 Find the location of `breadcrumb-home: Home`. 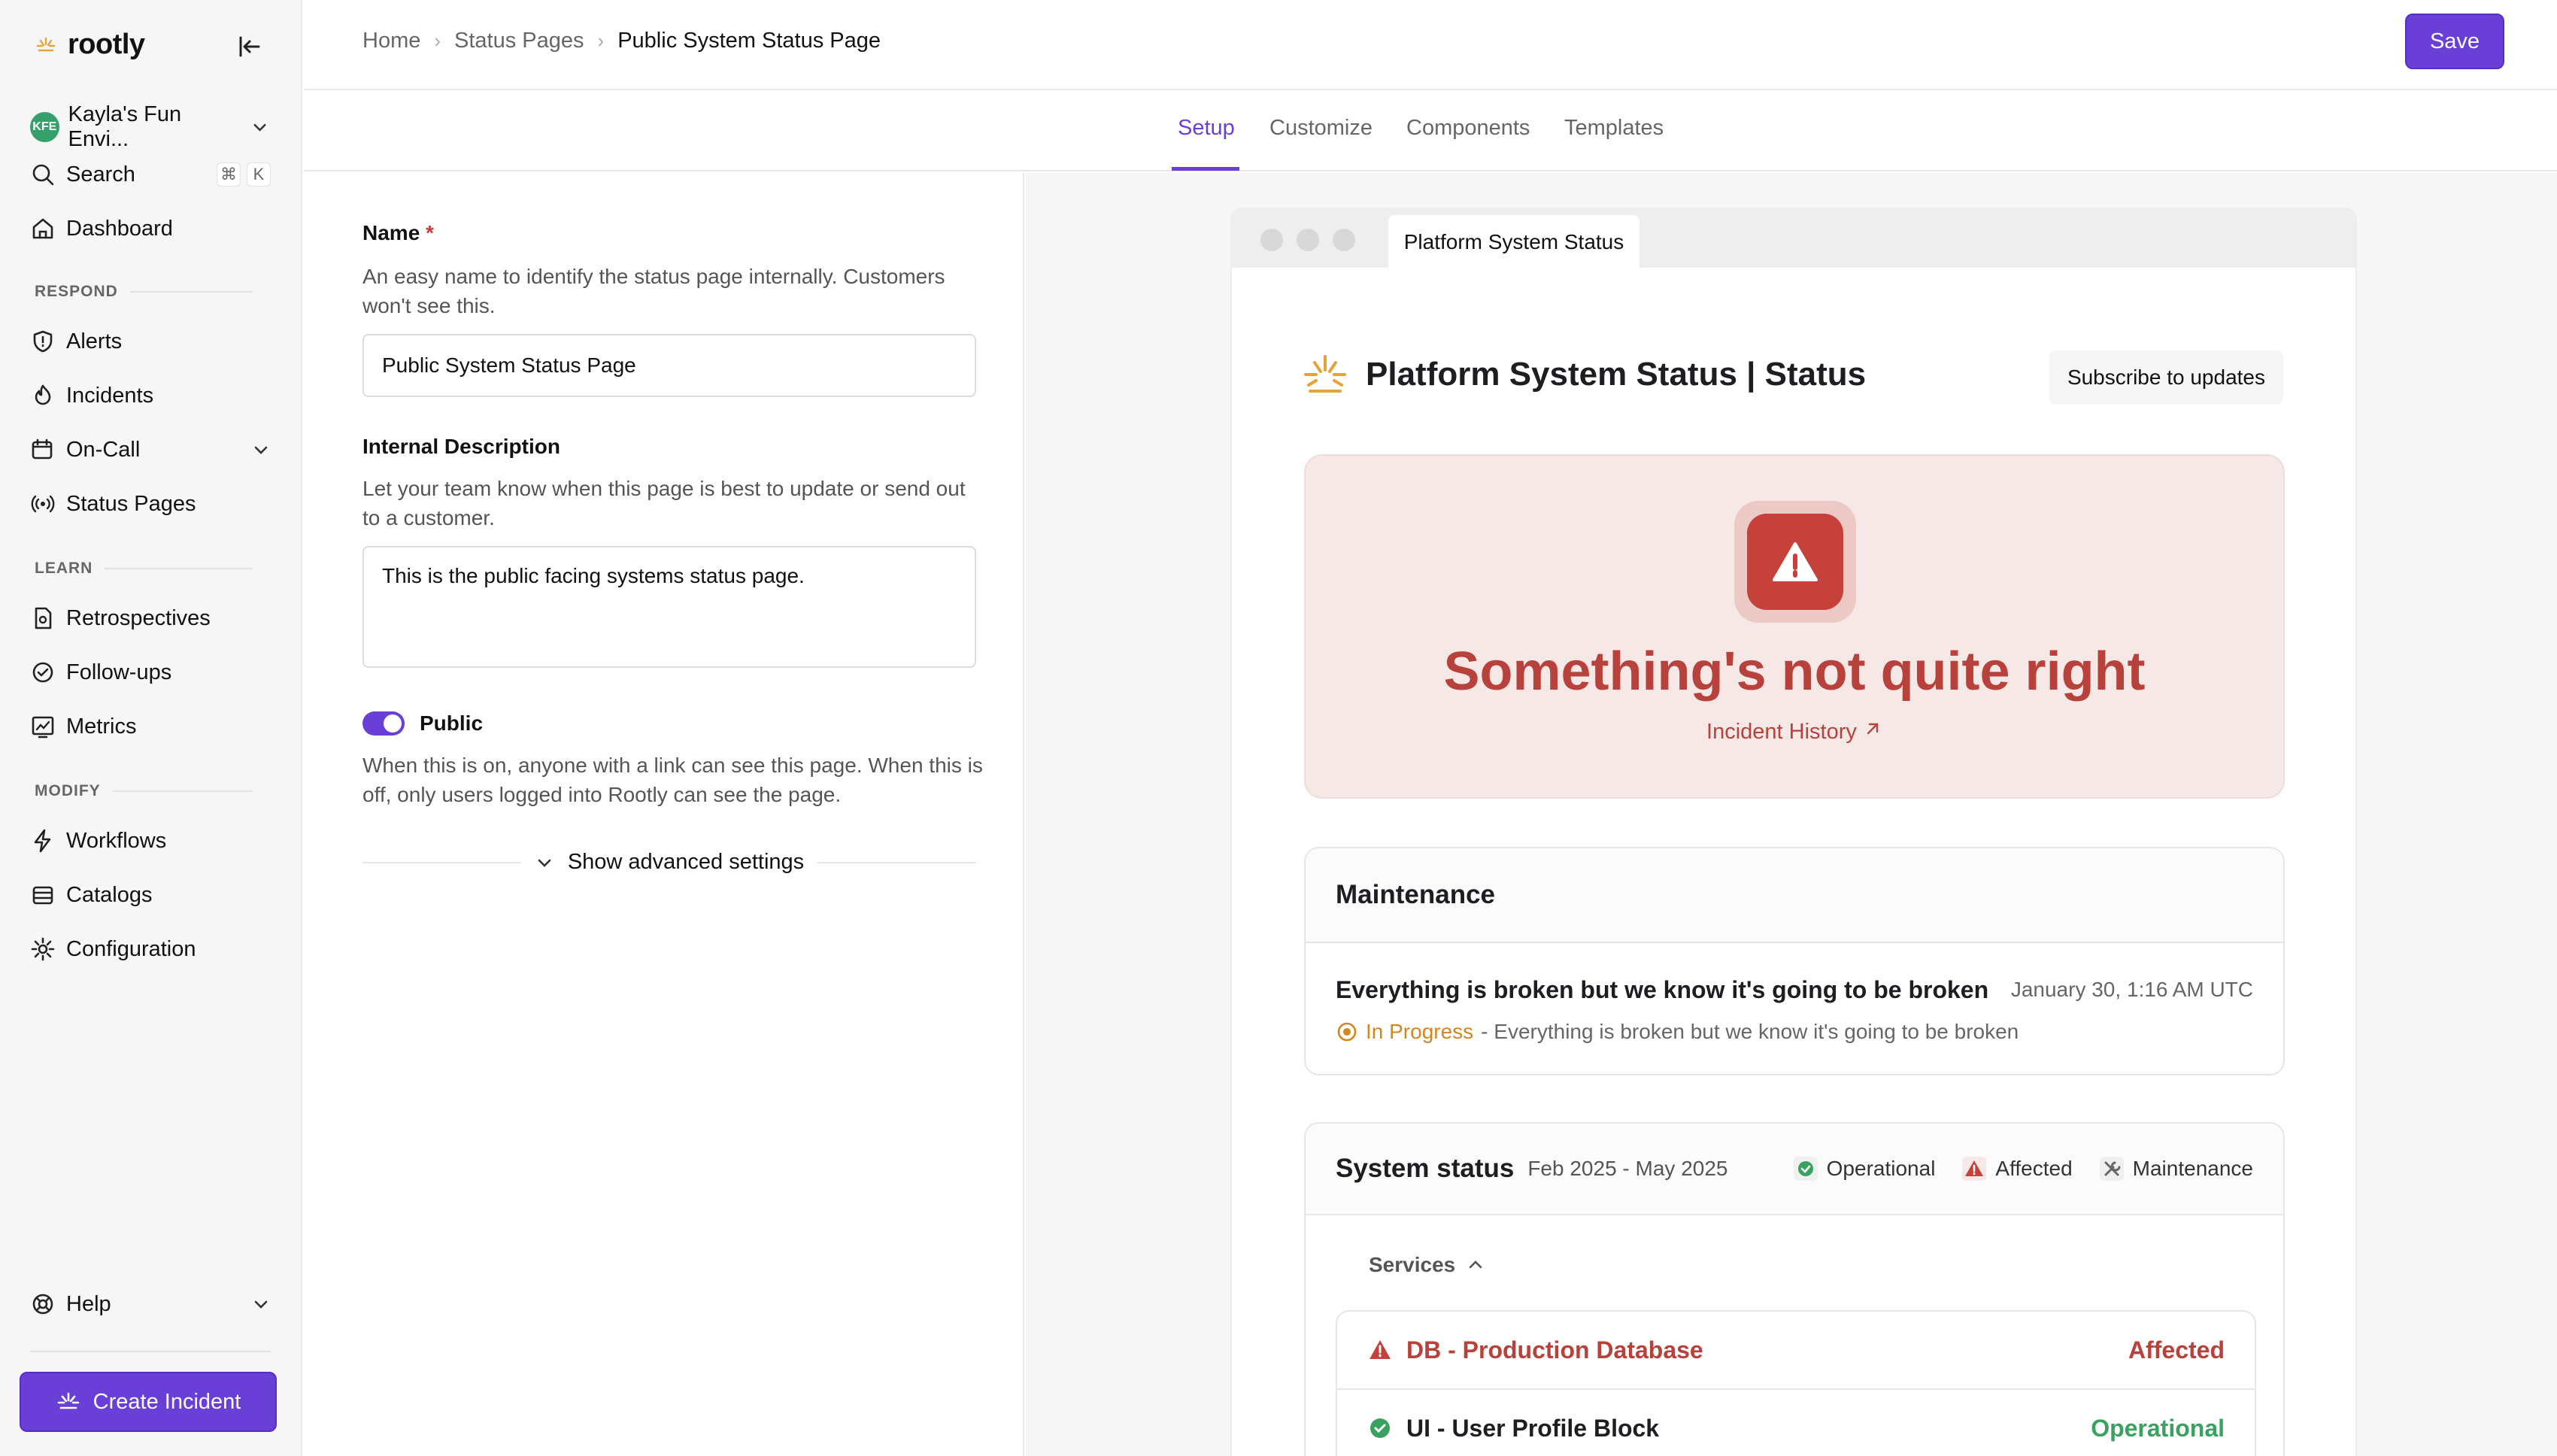

breadcrumb-home: Home is located at coordinates (391, 41).